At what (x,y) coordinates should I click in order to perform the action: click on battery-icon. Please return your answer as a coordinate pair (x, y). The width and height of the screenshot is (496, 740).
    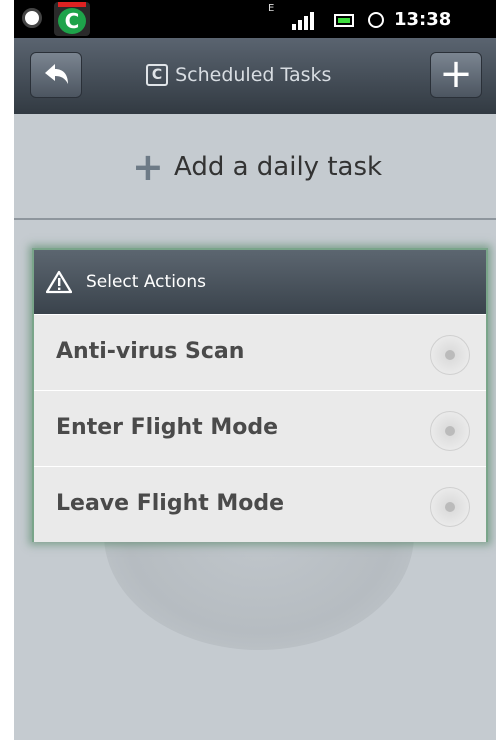
    Looking at the image, I should click on (344, 20).